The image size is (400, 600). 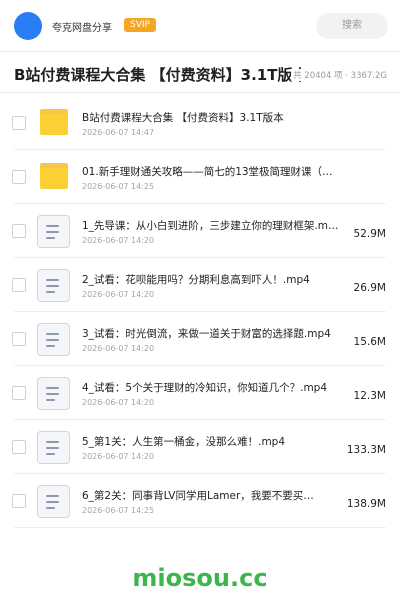 I want to click on search-input: 搜索, so click(x=352, y=26).